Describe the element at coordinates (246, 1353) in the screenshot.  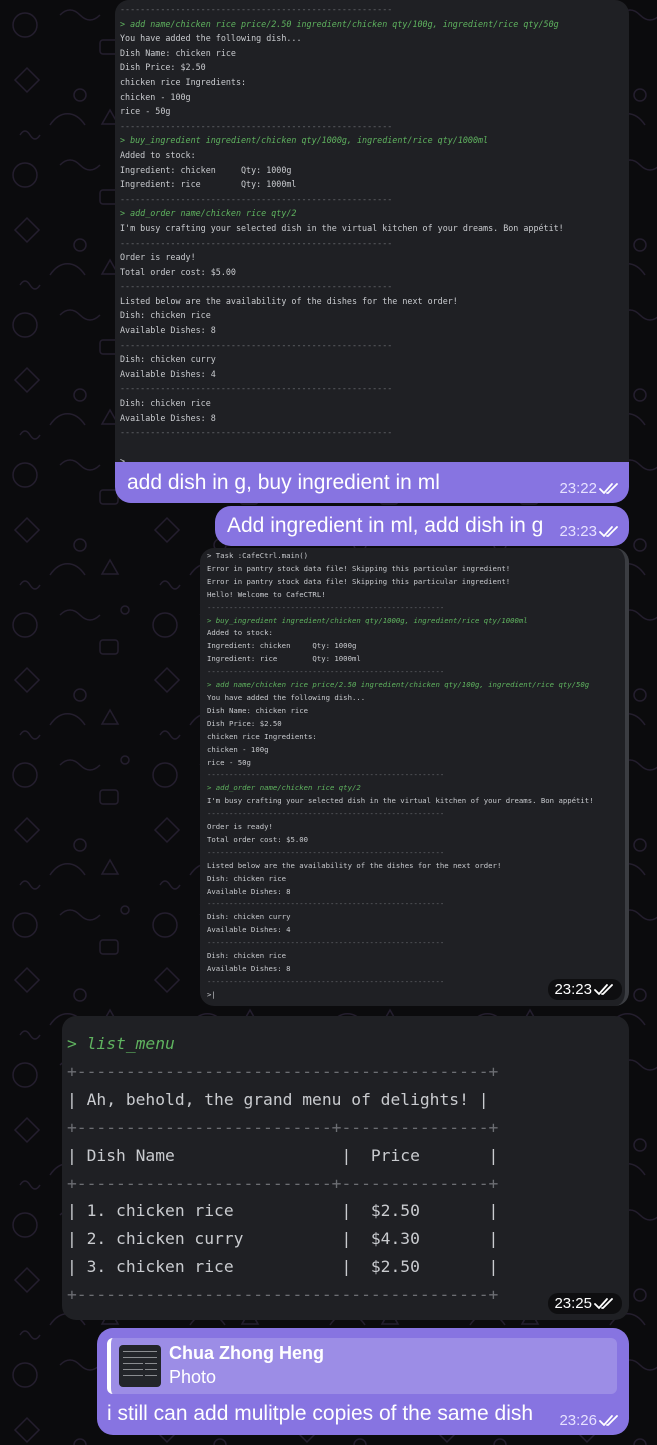
I see `reply-author: Chua Zhong Heng` at that location.